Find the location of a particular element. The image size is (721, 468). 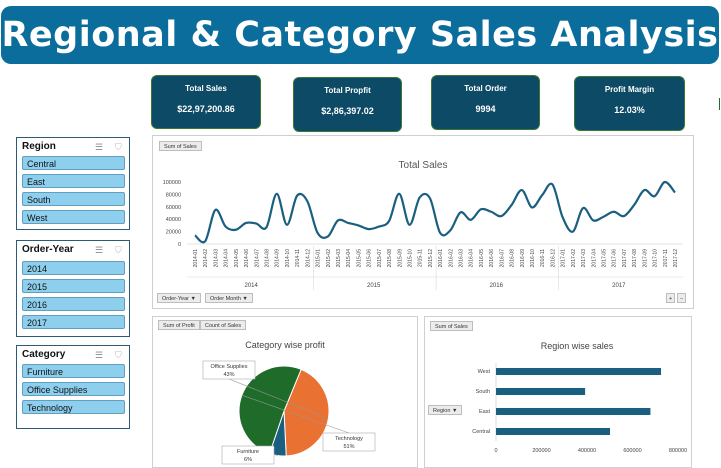

x-tick-label: 2016-03 is located at coordinates (462, 258).